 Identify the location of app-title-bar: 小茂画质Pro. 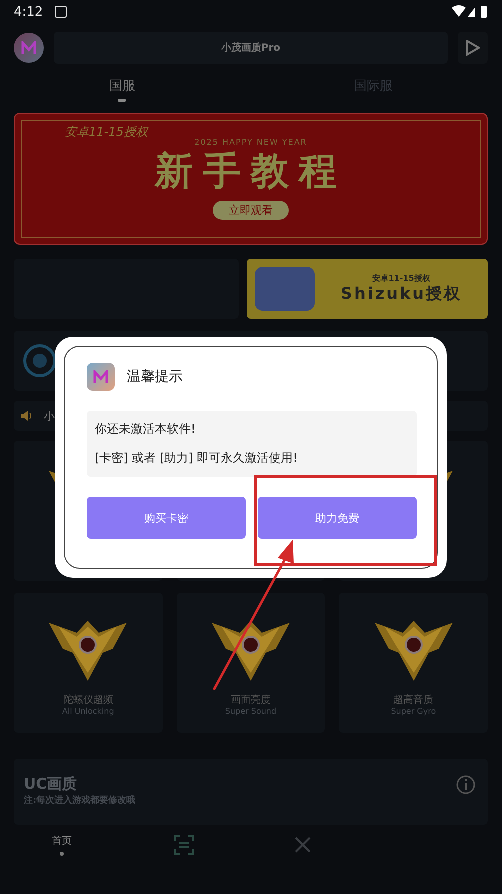
(251, 48).